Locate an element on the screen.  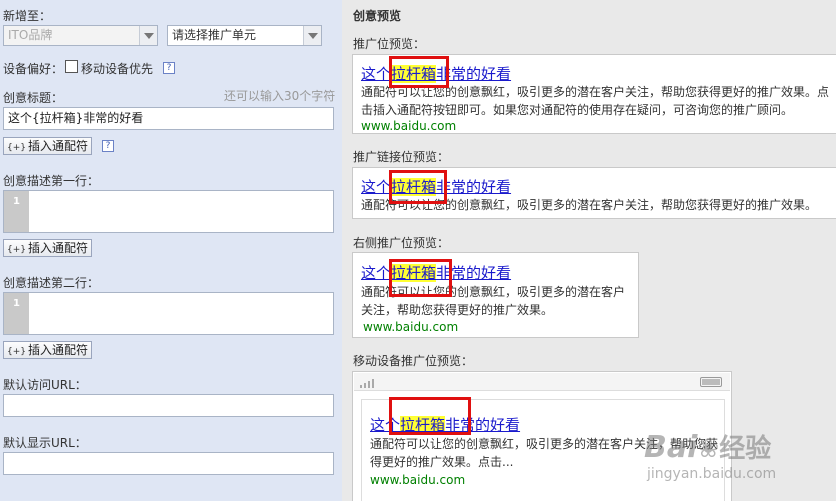
unit-select: 请选择推广单元 is located at coordinates (244, 35).